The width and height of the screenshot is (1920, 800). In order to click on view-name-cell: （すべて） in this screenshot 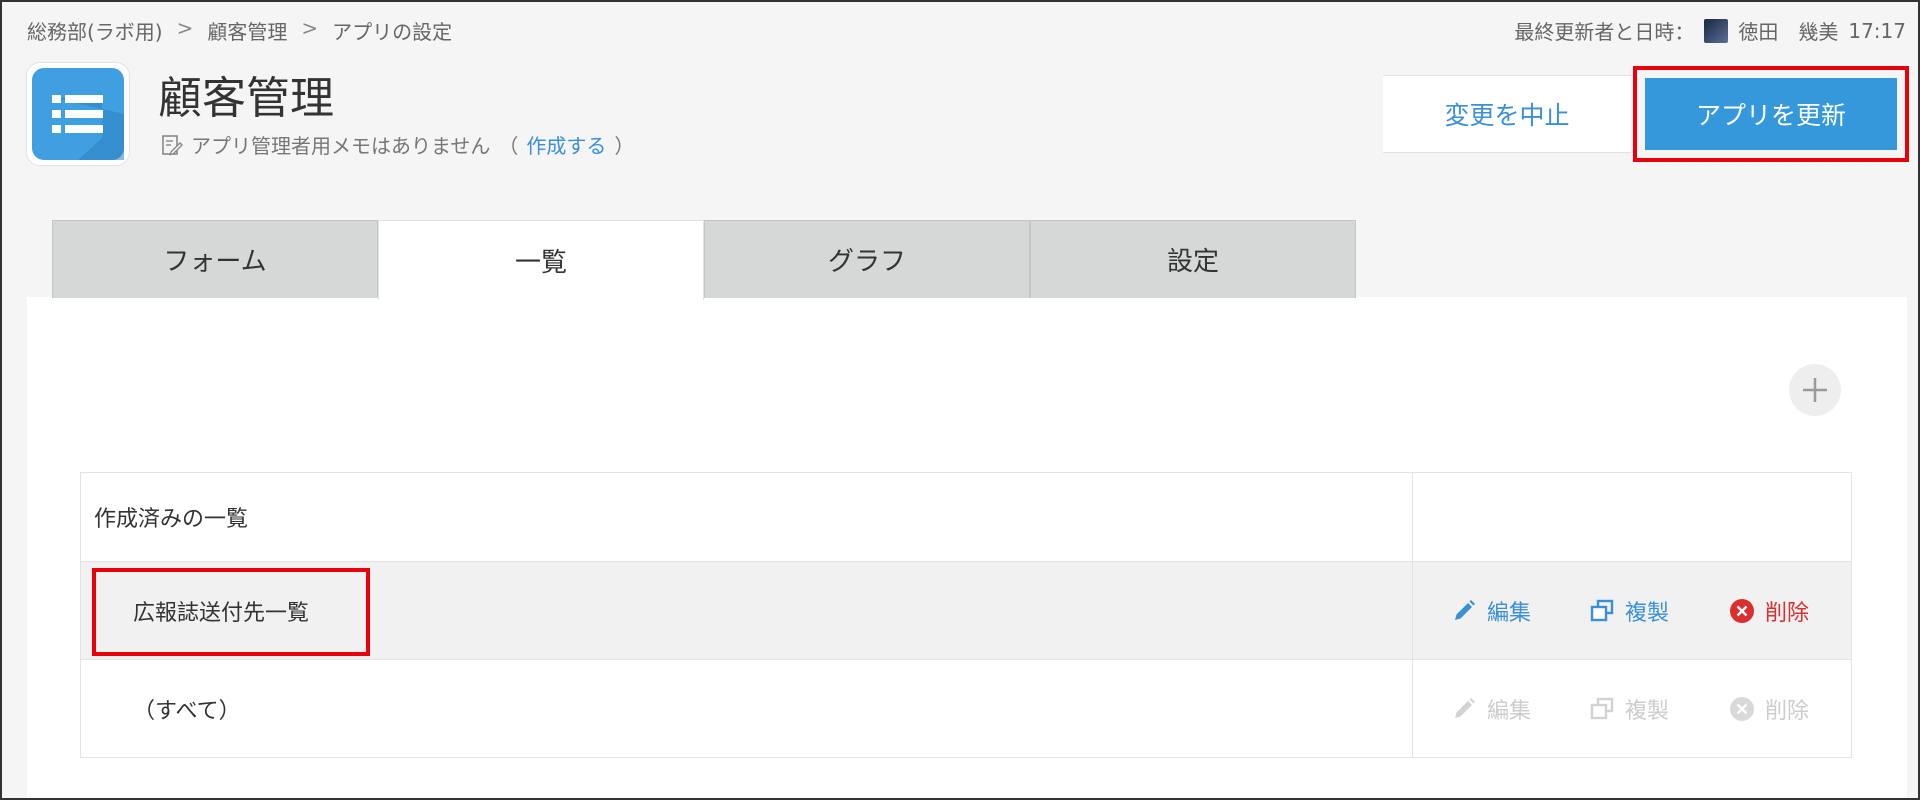, I will do `click(747, 708)`.